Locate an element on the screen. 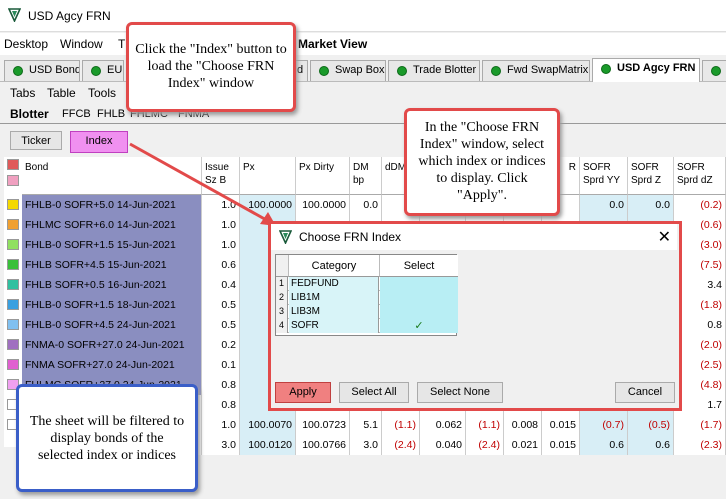 The height and width of the screenshot is (499, 726). category-cell: LIB3M is located at coordinates (334, 312).